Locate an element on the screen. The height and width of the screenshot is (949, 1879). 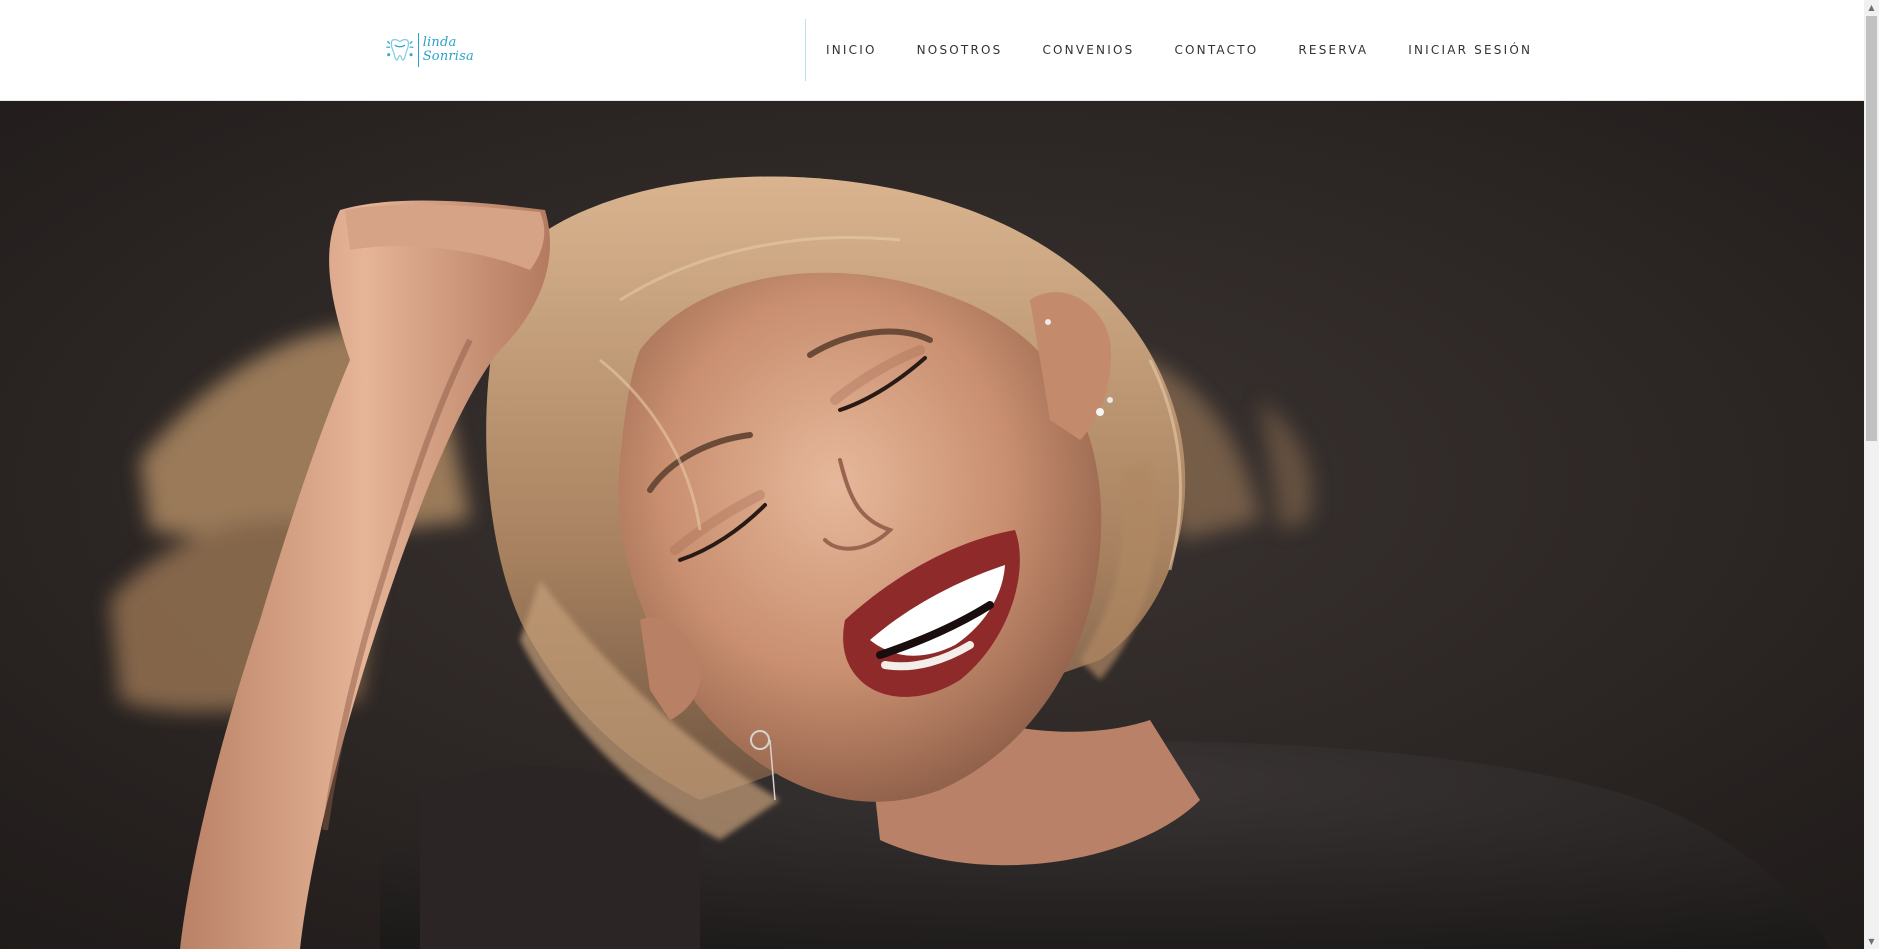
nav-link-contacto: CONTACTO is located at coordinates (1216, 50).